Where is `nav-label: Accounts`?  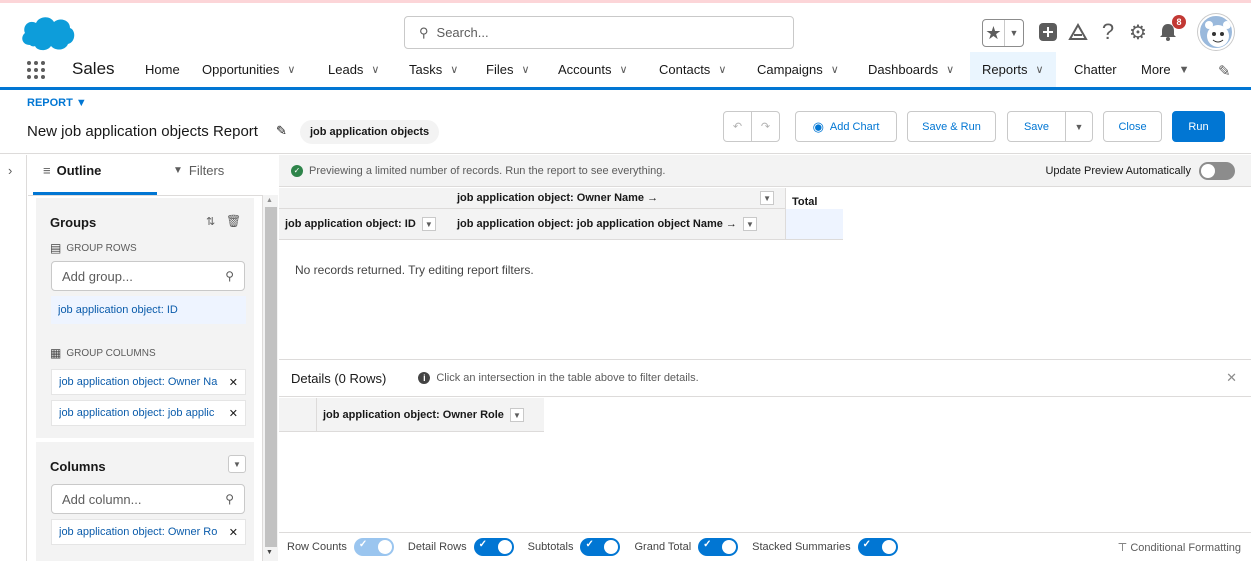 nav-label: Accounts is located at coordinates (585, 69).